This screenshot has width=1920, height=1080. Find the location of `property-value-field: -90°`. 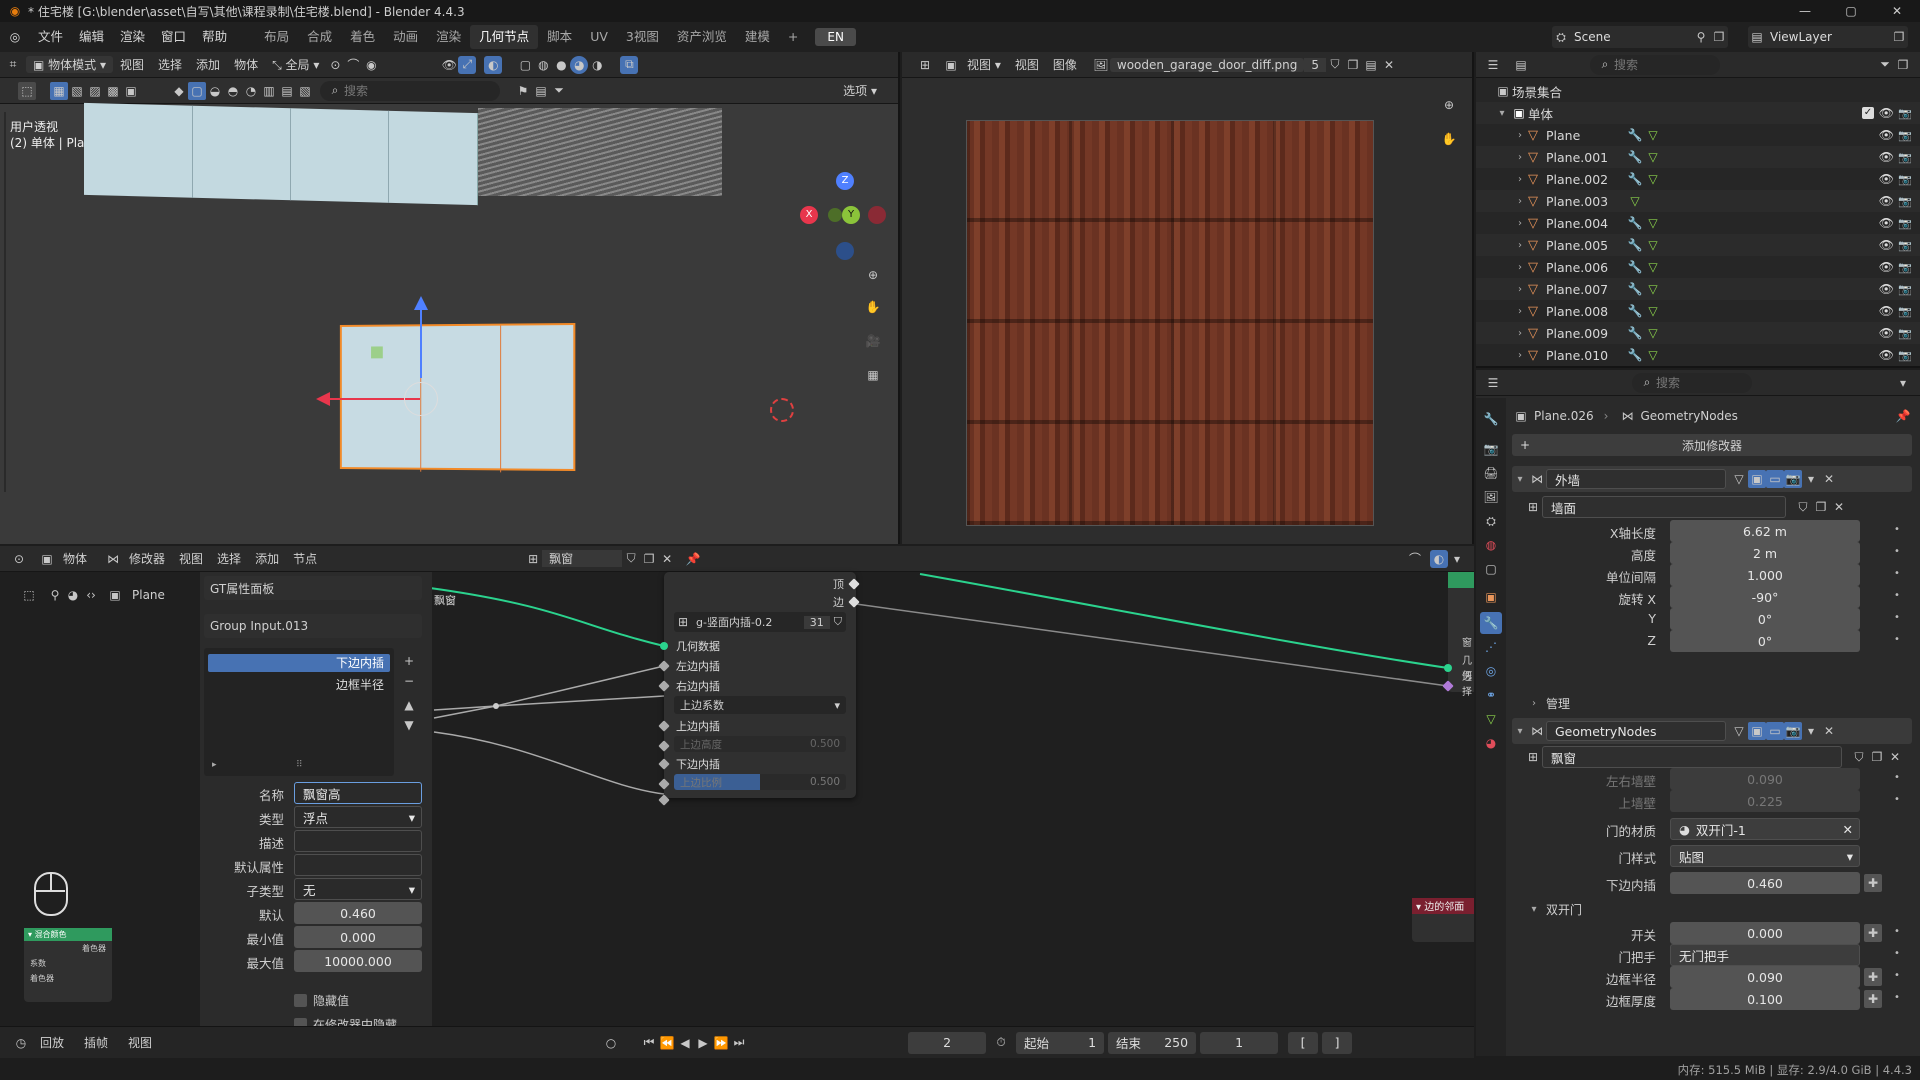

property-value-field: -90° is located at coordinates (1765, 597).